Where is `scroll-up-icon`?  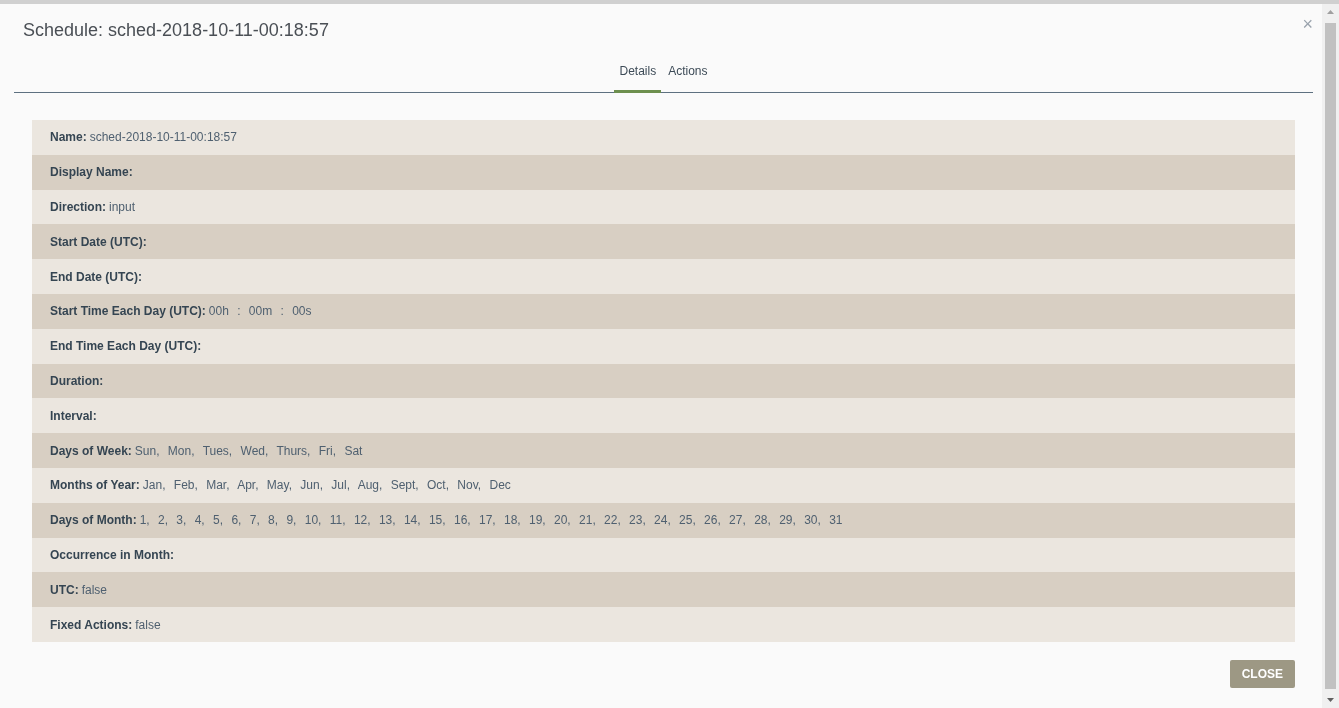 scroll-up-icon is located at coordinates (1330, 12).